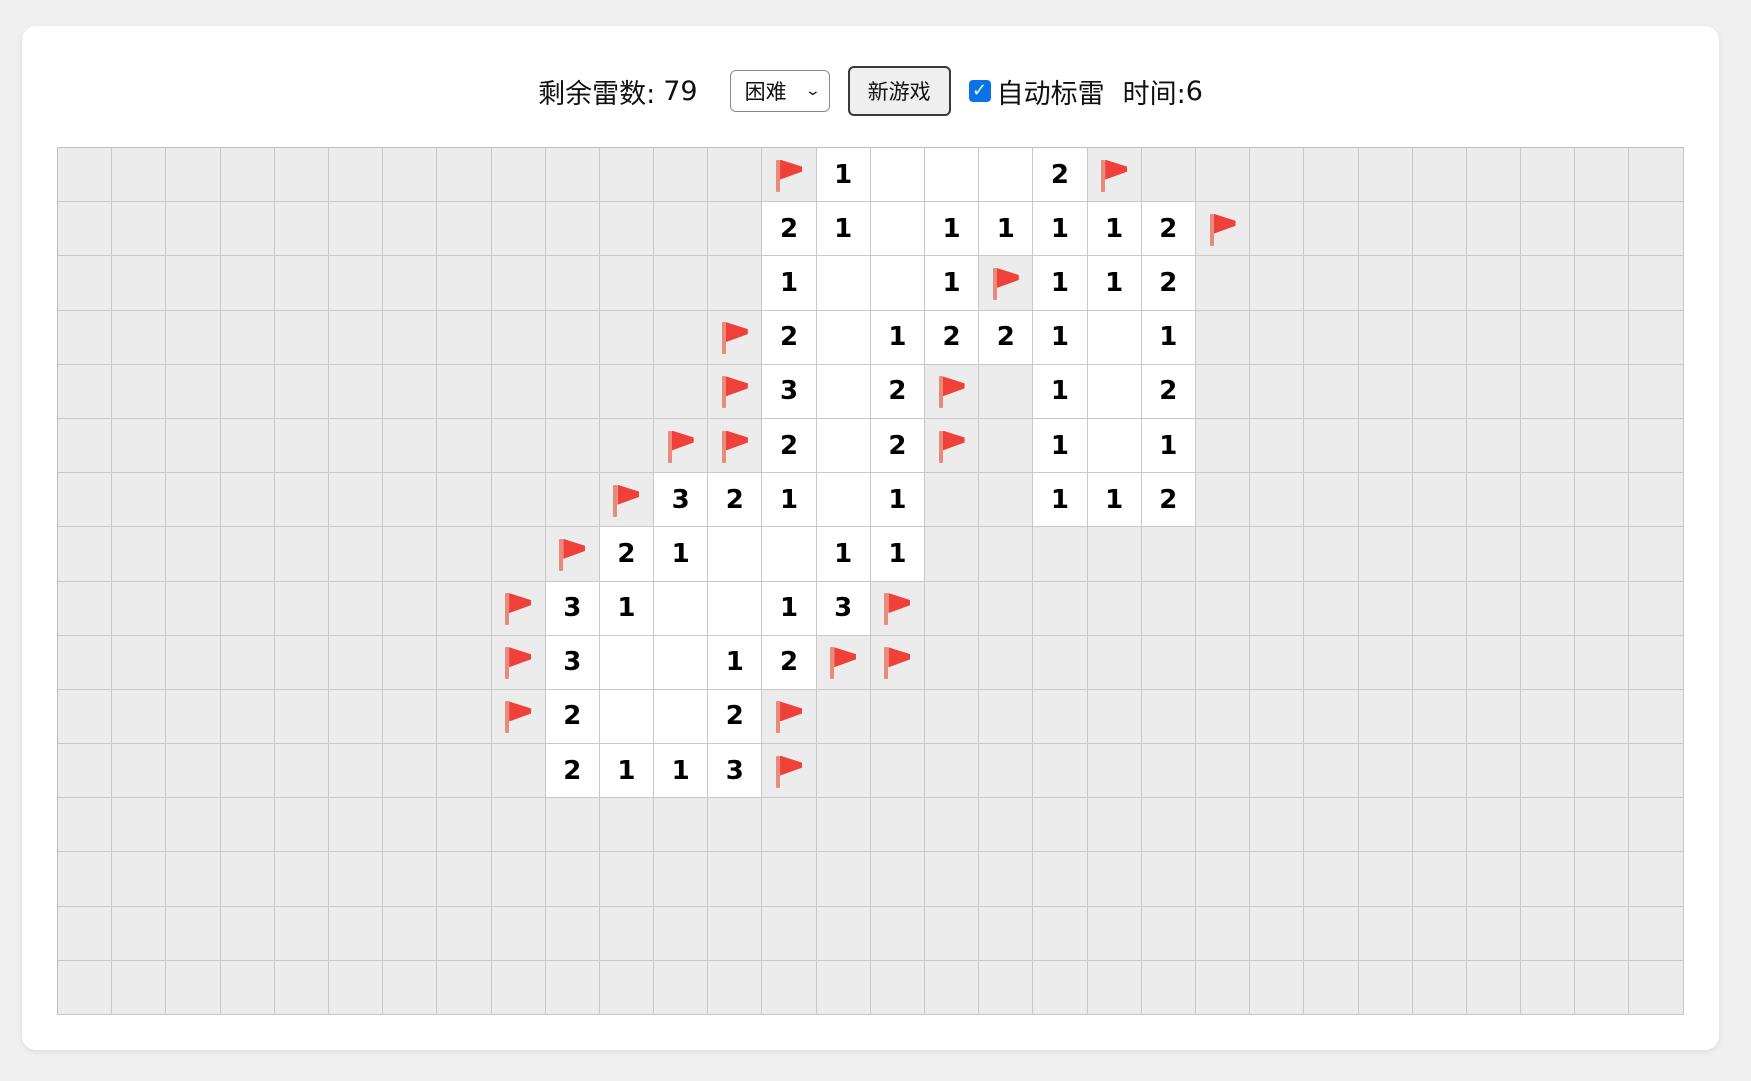 The width and height of the screenshot is (1751, 1081). I want to click on auto-flag-checkbox: ✓, so click(979, 91).